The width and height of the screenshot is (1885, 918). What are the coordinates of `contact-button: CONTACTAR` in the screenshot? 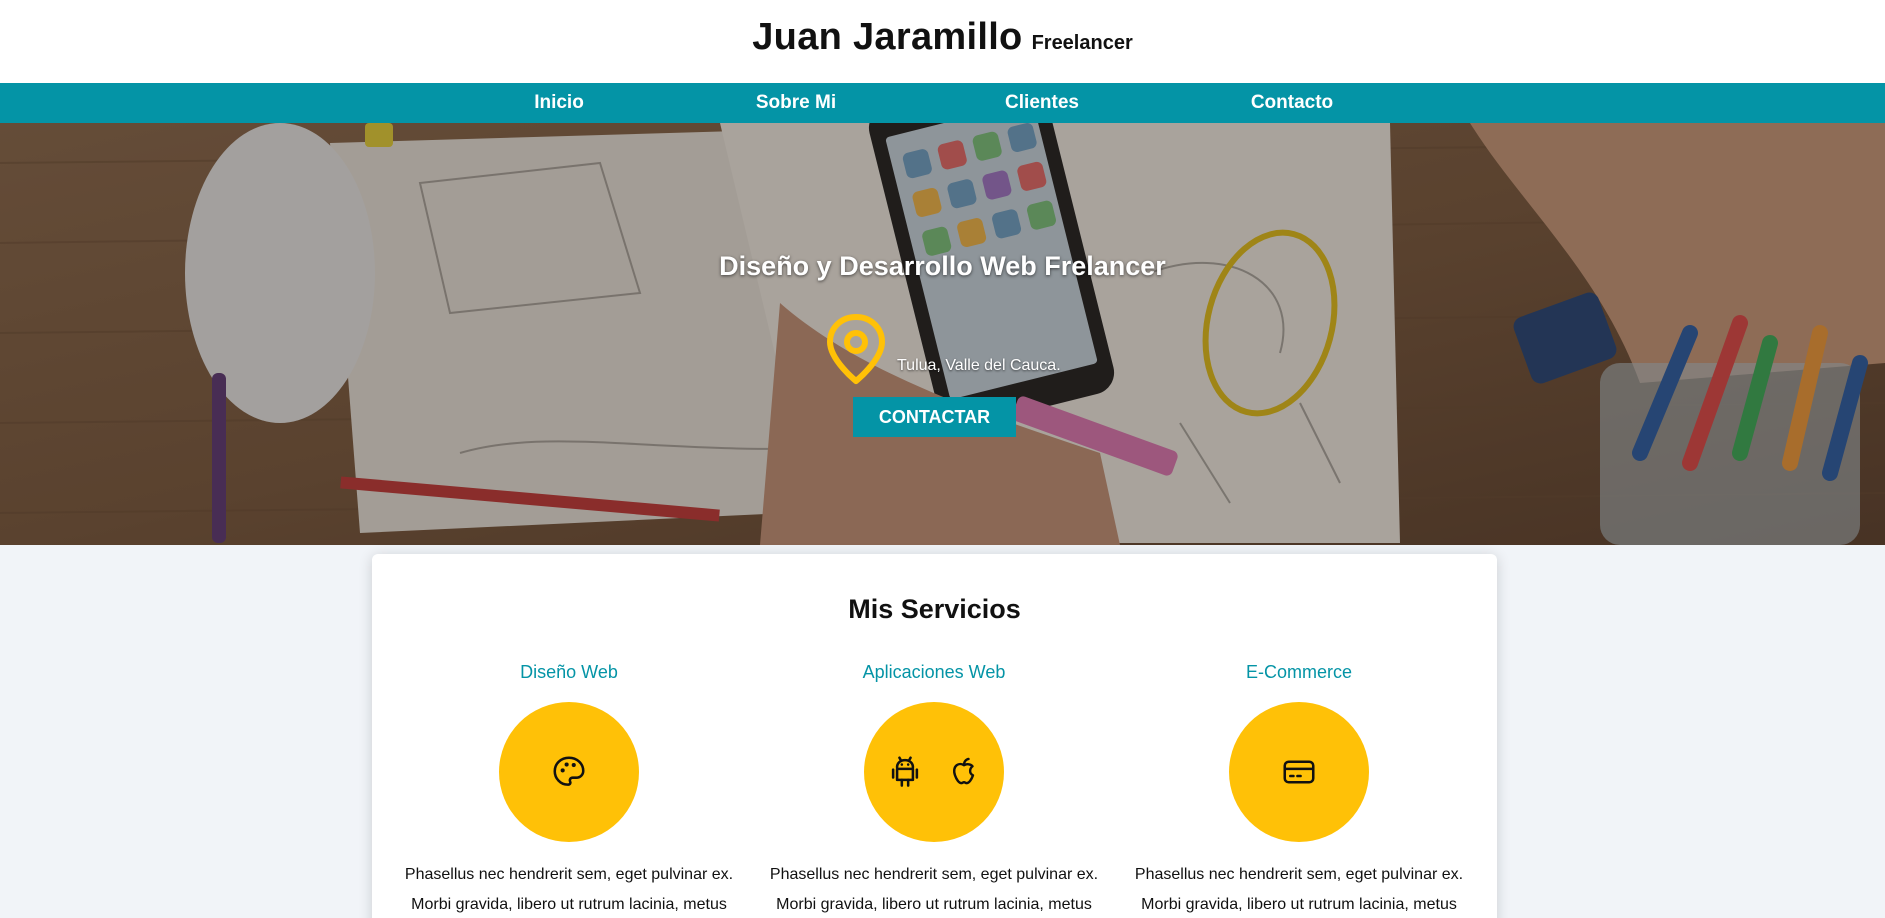 It's located at (934, 417).